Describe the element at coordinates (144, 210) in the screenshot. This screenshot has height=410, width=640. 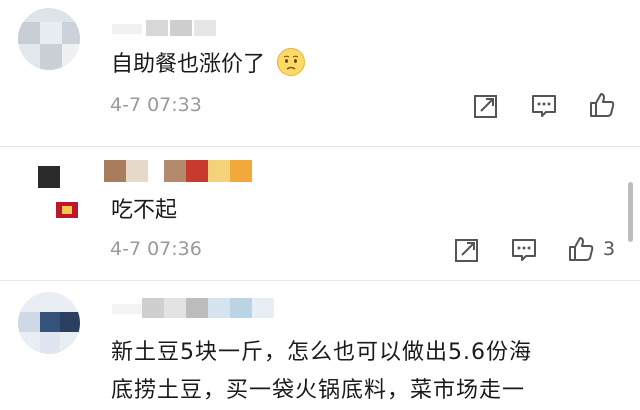
I see `comment-text: 吃不起` at that location.